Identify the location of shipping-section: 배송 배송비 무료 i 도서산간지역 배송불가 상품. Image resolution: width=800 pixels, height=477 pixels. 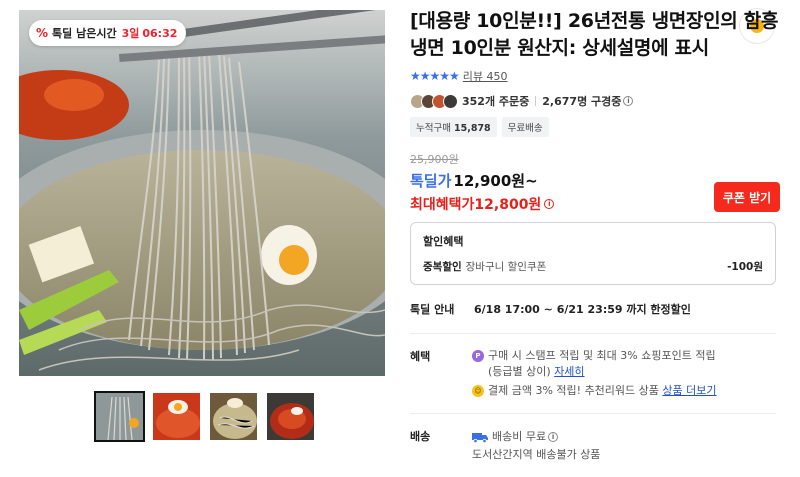
(593, 438).